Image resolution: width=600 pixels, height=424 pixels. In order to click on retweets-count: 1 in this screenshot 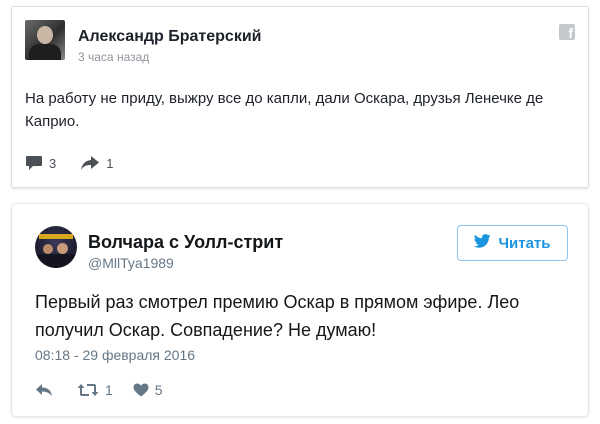, I will do `click(109, 390)`.